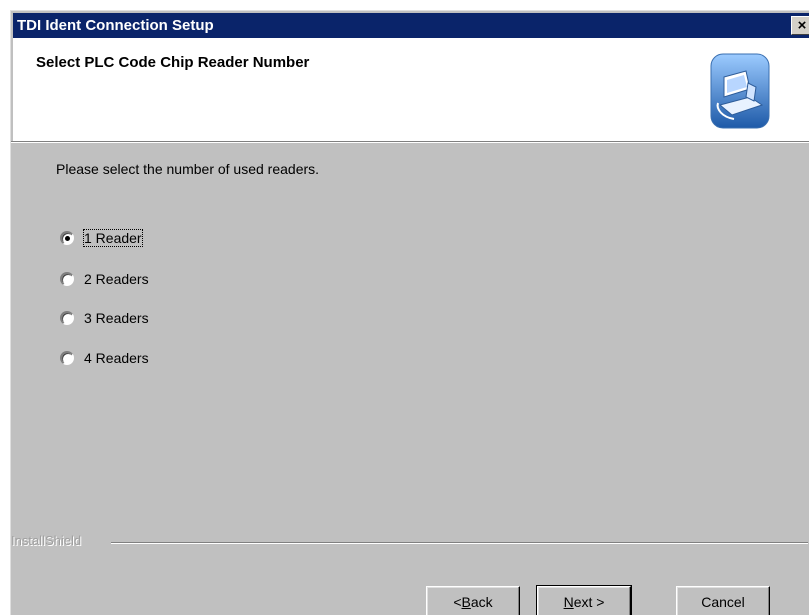 This screenshot has width=809, height=615. Describe the element at coordinates (568, 602) in the screenshot. I see `next-accel: N` at that location.